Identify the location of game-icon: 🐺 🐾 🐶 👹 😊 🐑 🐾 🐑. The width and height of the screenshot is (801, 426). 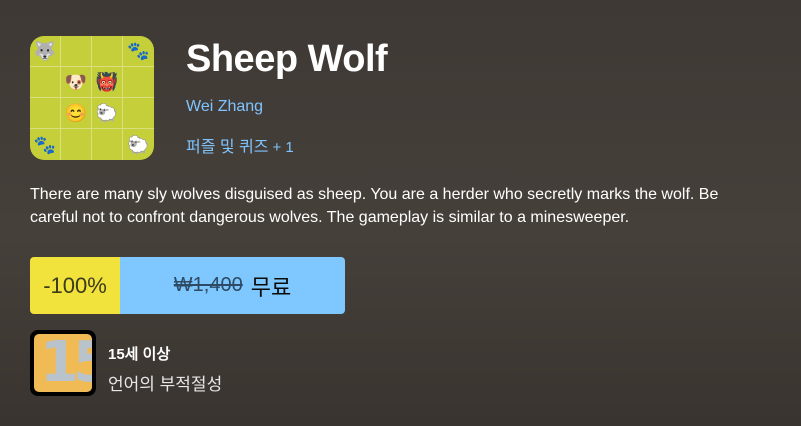
(92, 98).